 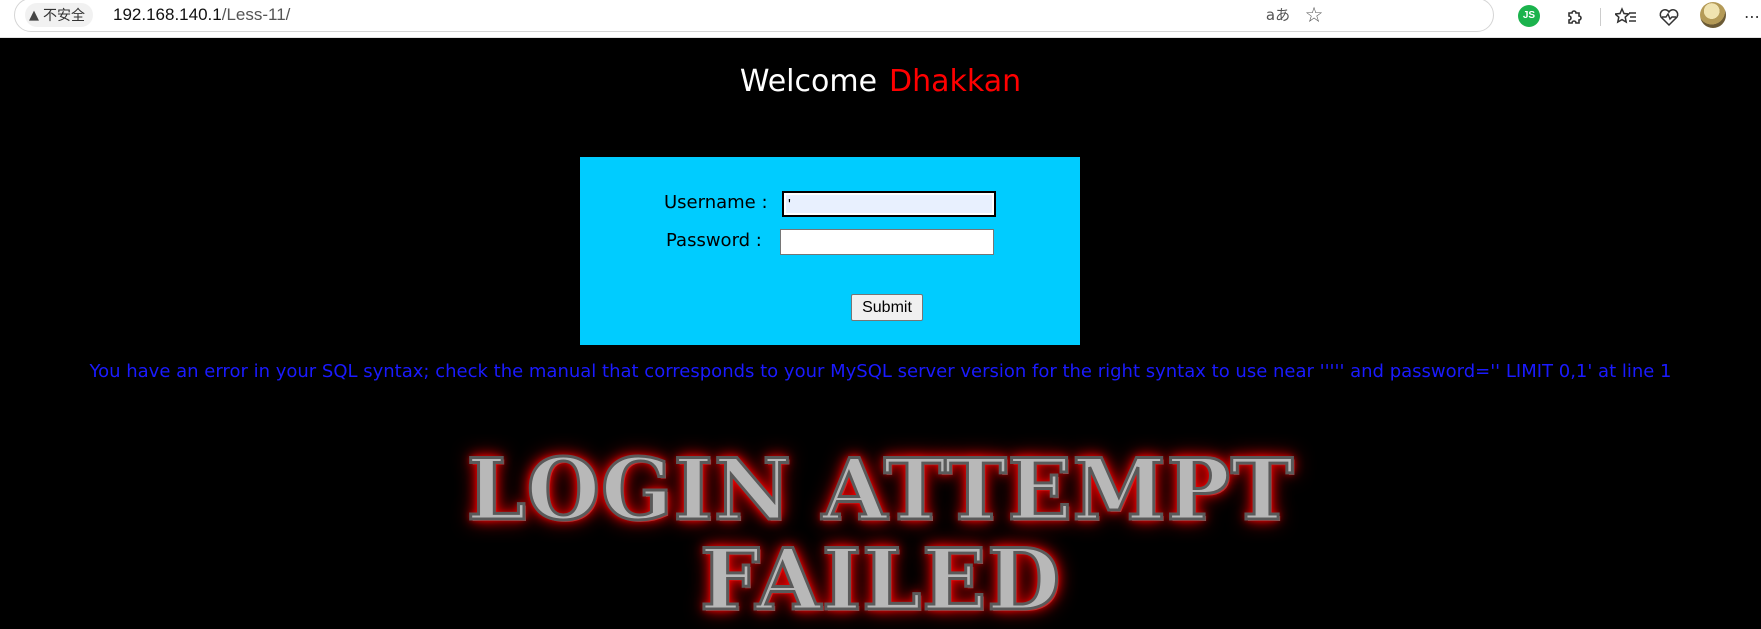 What do you see at coordinates (34, 15) in the screenshot?
I see `warning-icon: ▲` at bounding box center [34, 15].